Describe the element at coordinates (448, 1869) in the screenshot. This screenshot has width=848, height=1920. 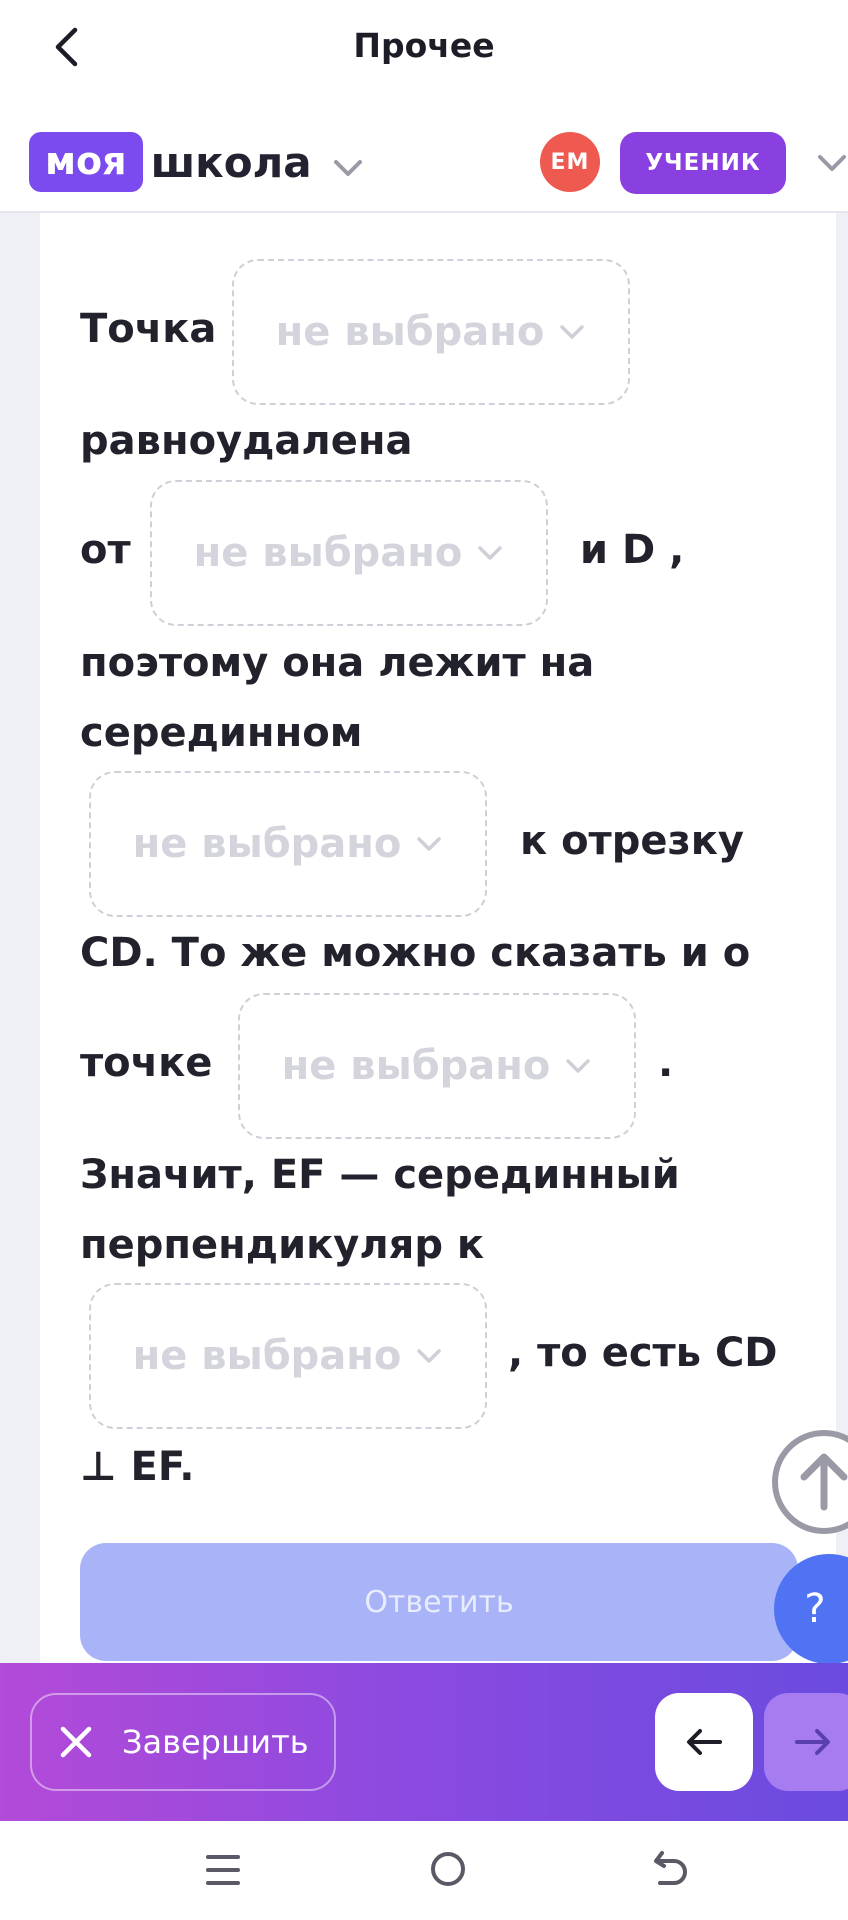
I see `home-icon` at that location.